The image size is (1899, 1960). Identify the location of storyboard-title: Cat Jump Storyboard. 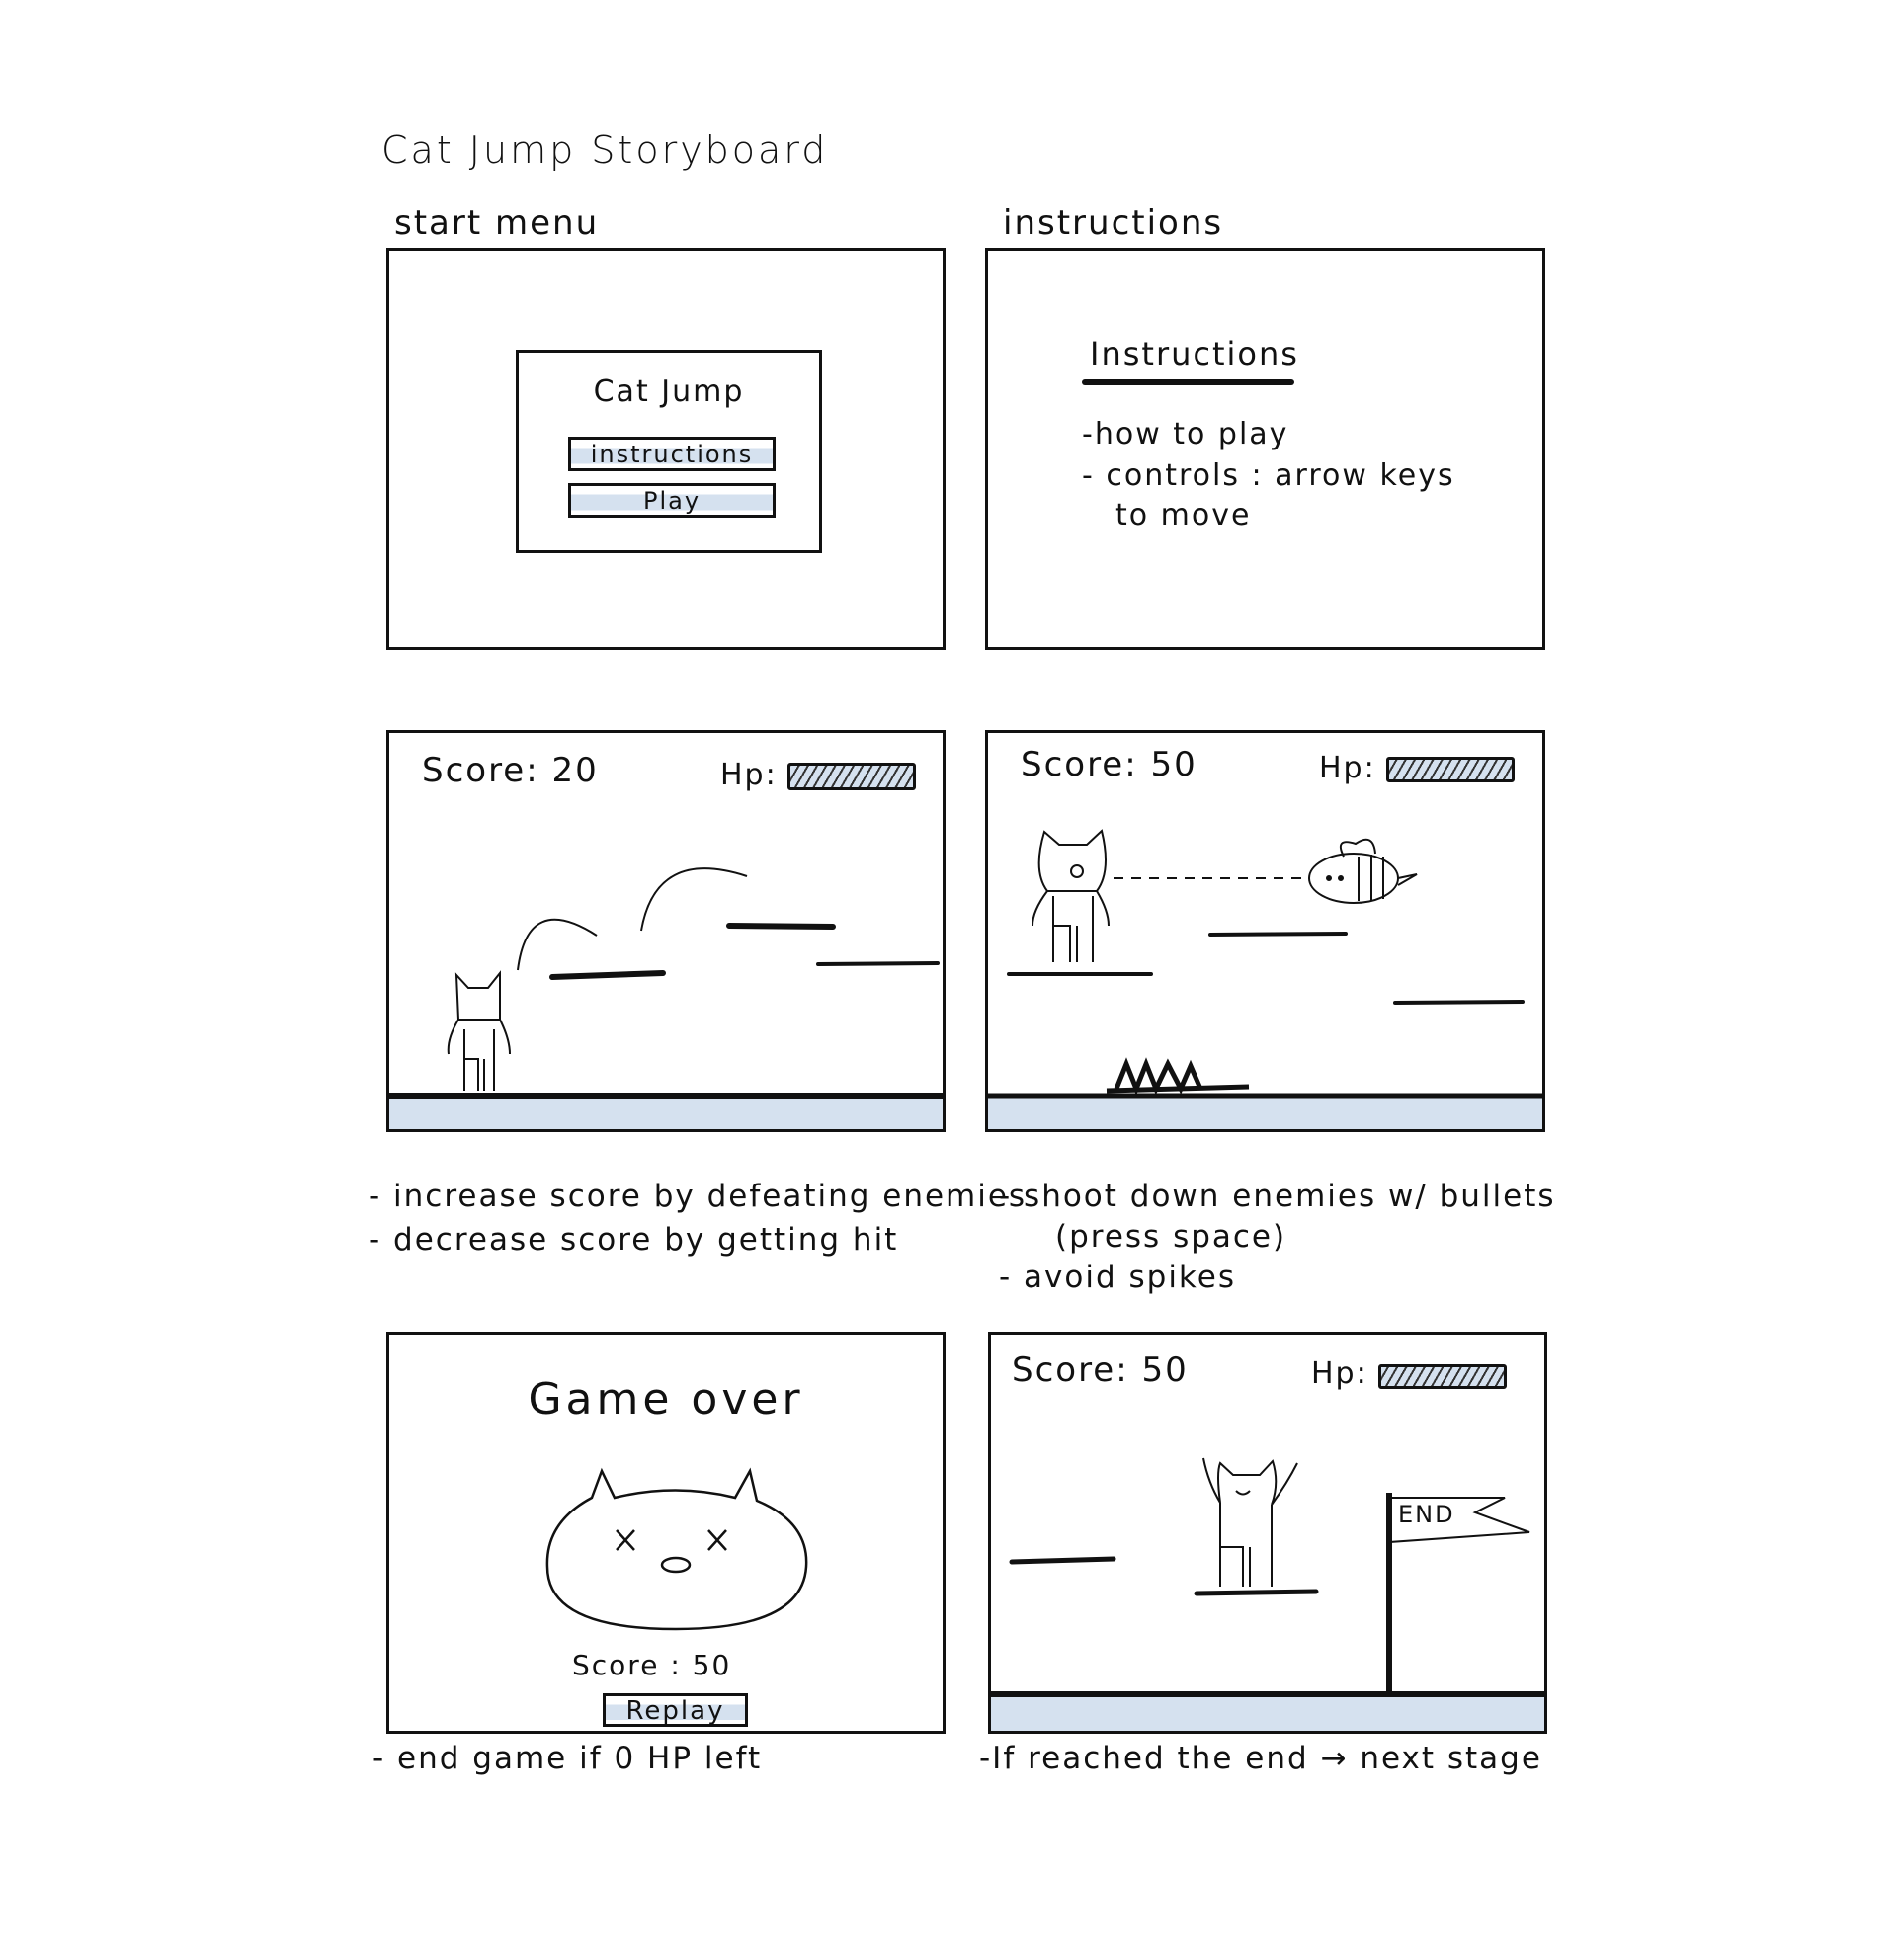
(605, 150).